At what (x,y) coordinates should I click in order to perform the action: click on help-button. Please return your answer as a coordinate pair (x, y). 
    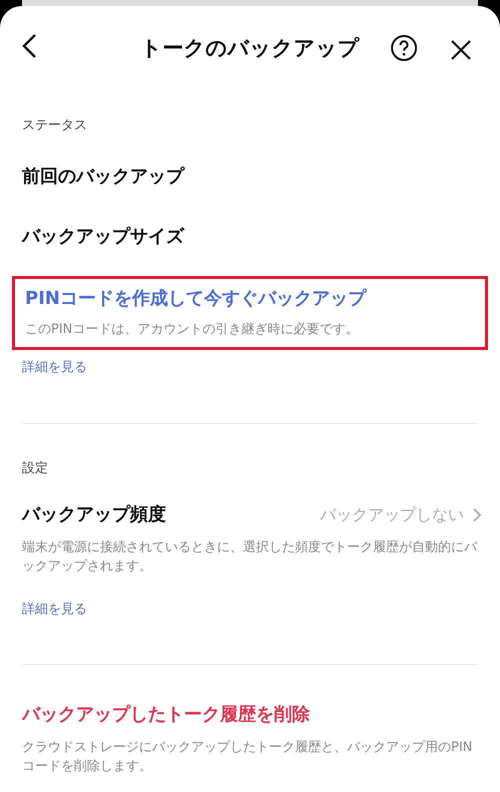
    Looking at the image, I should click on (404, 48).